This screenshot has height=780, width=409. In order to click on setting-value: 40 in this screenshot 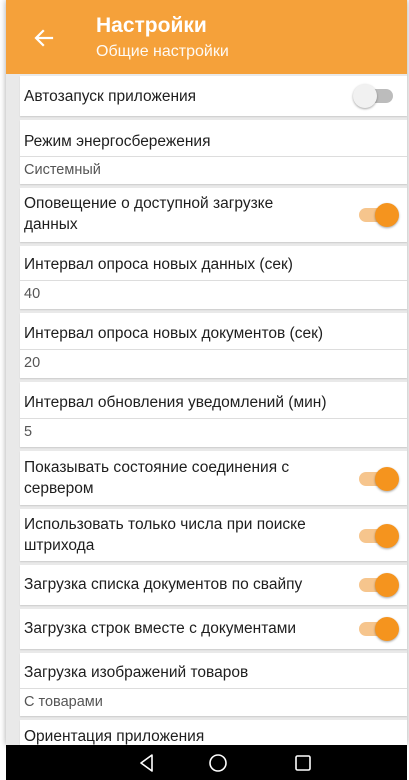, I will do `click(32, 294)`.